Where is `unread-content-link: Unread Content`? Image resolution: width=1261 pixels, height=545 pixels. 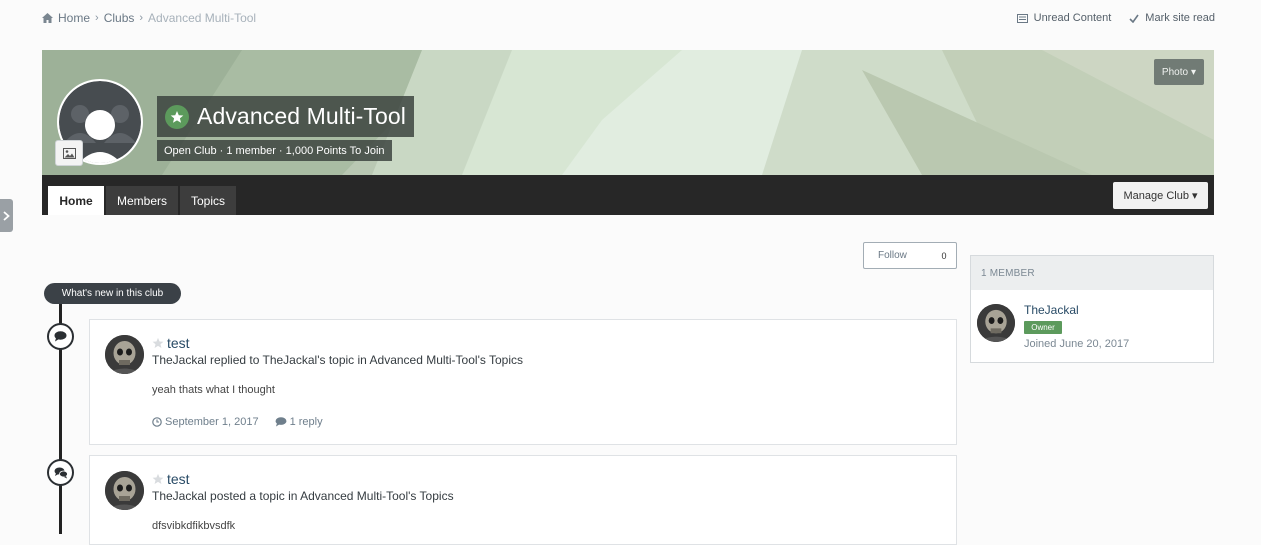 unread-content-link: Unread Content is located at coordinates (1064, 18).